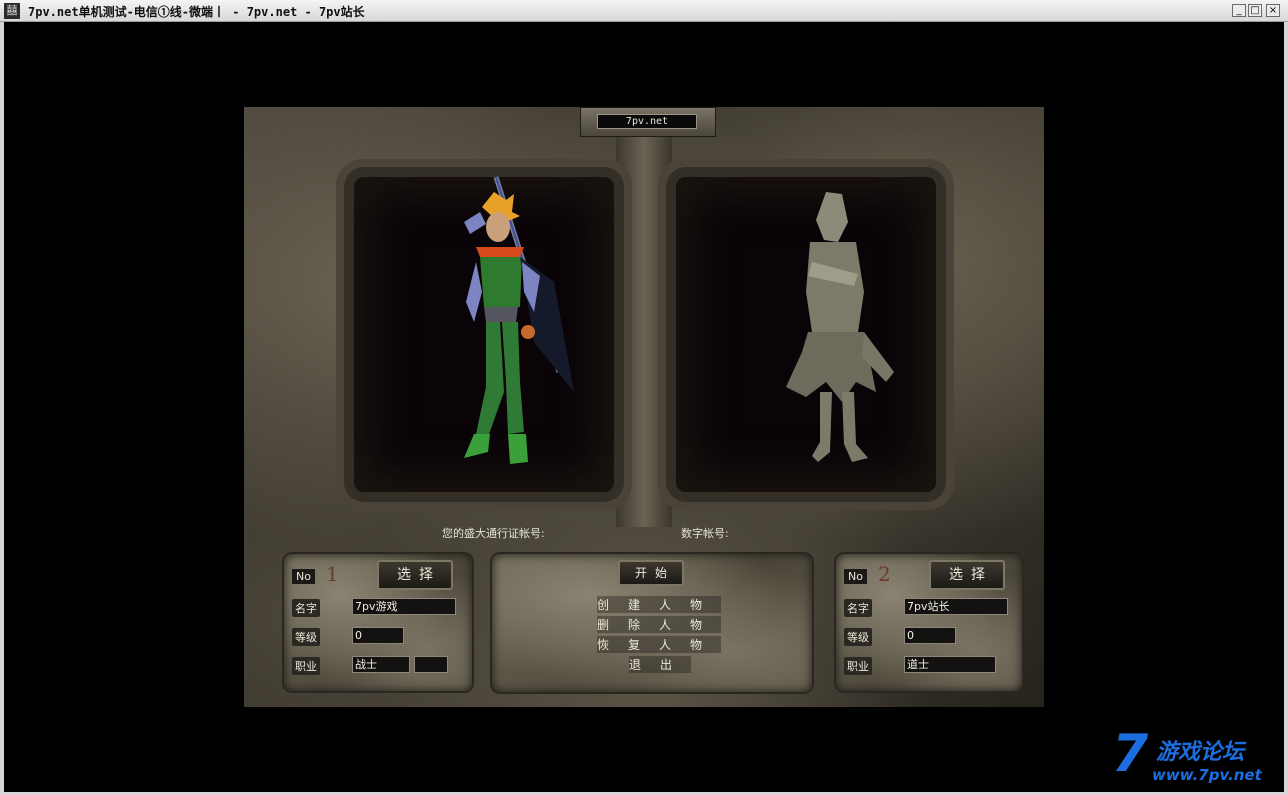  I want to click on create-character-button: 创建人物, so click(659, 604).